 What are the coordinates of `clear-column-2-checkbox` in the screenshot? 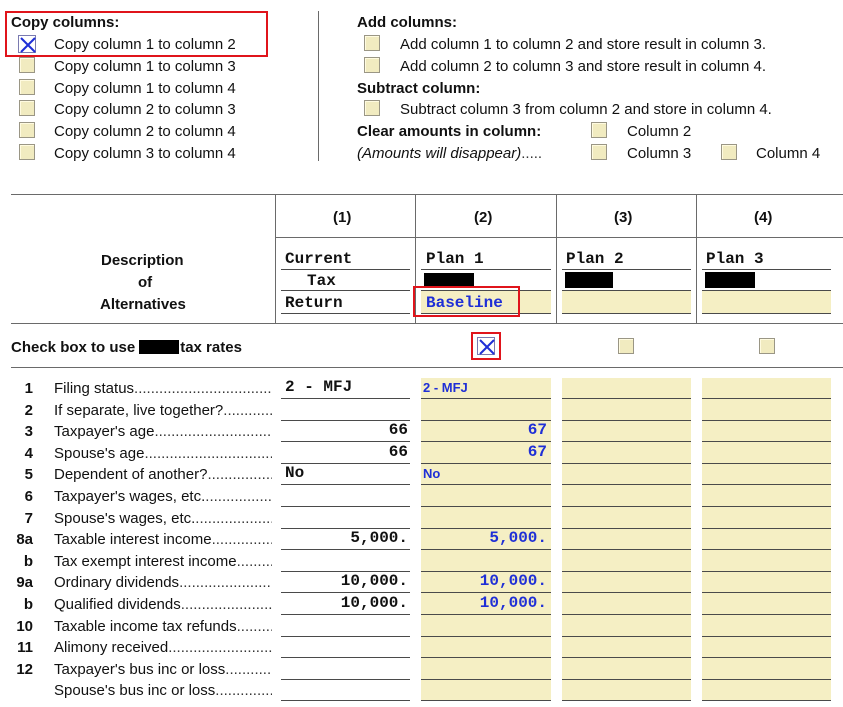 It's located at (599, 130).